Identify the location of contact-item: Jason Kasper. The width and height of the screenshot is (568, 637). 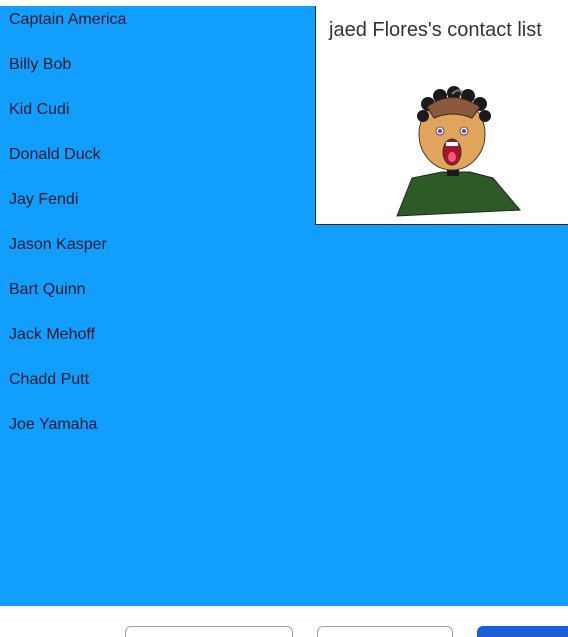
(58, 245).